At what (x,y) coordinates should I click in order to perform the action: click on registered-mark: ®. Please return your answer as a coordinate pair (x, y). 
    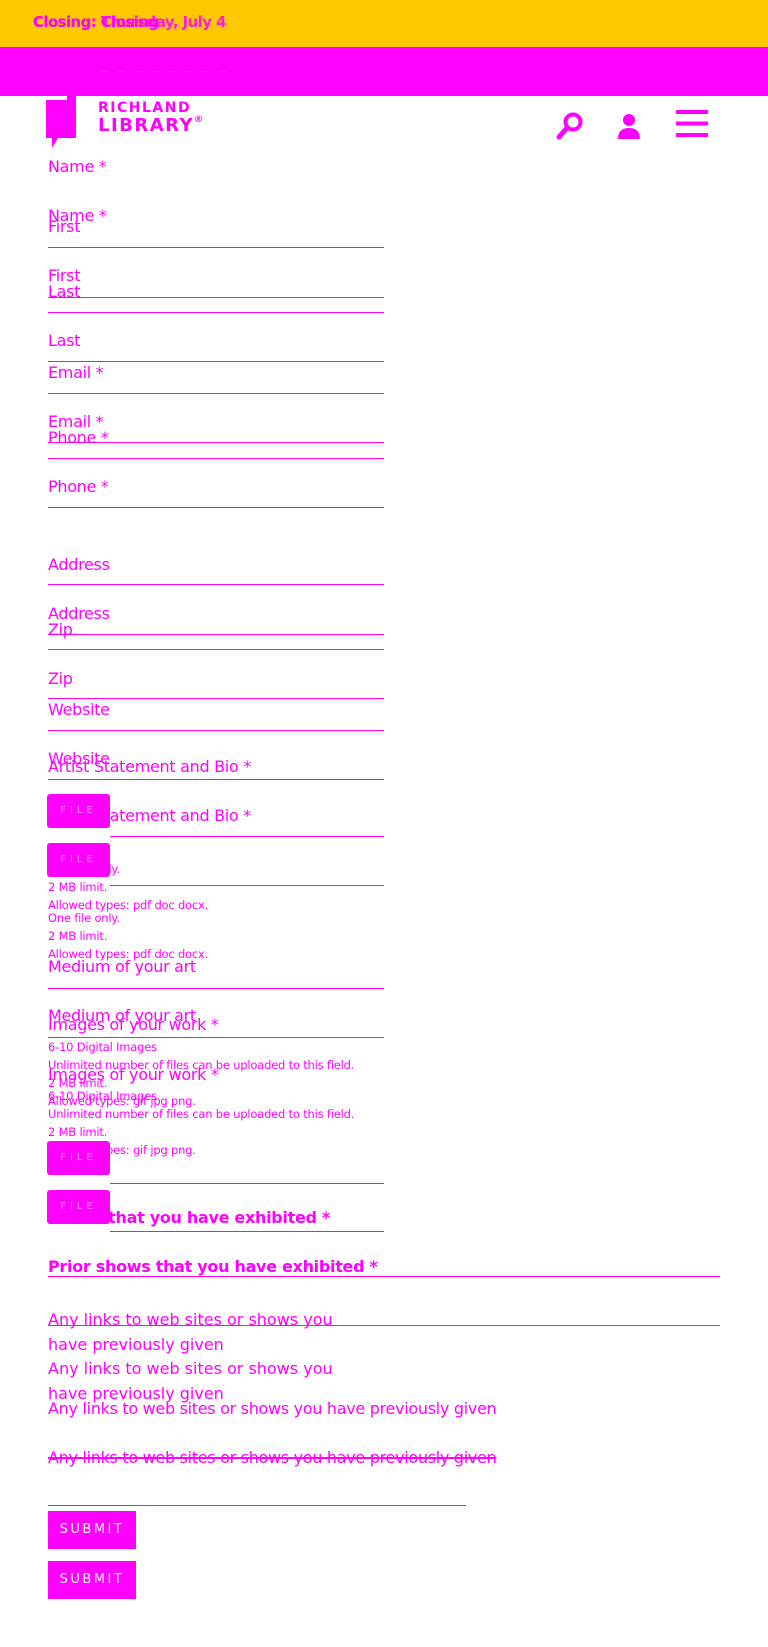
    Looking at the image, I should click on (199, 120).